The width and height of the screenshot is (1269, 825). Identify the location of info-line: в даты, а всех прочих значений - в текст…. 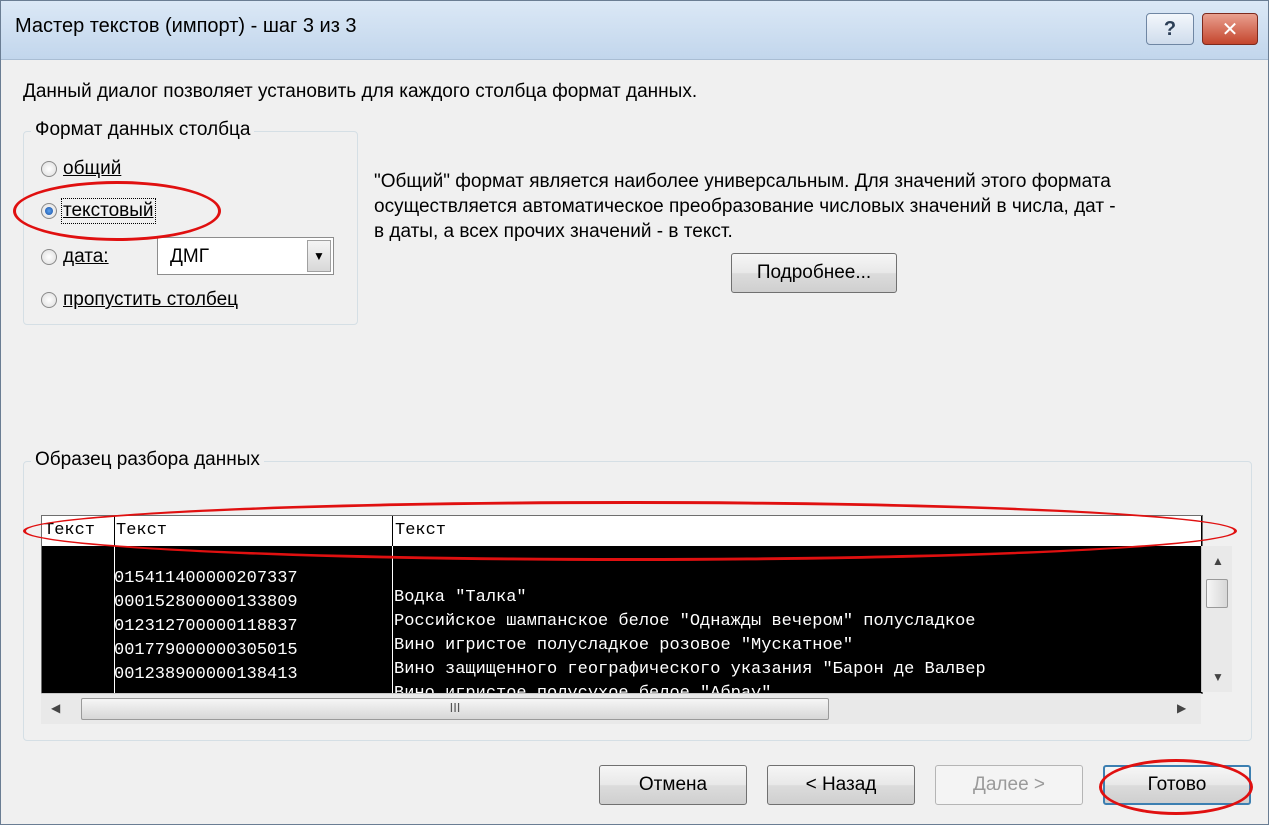
(553, 231).